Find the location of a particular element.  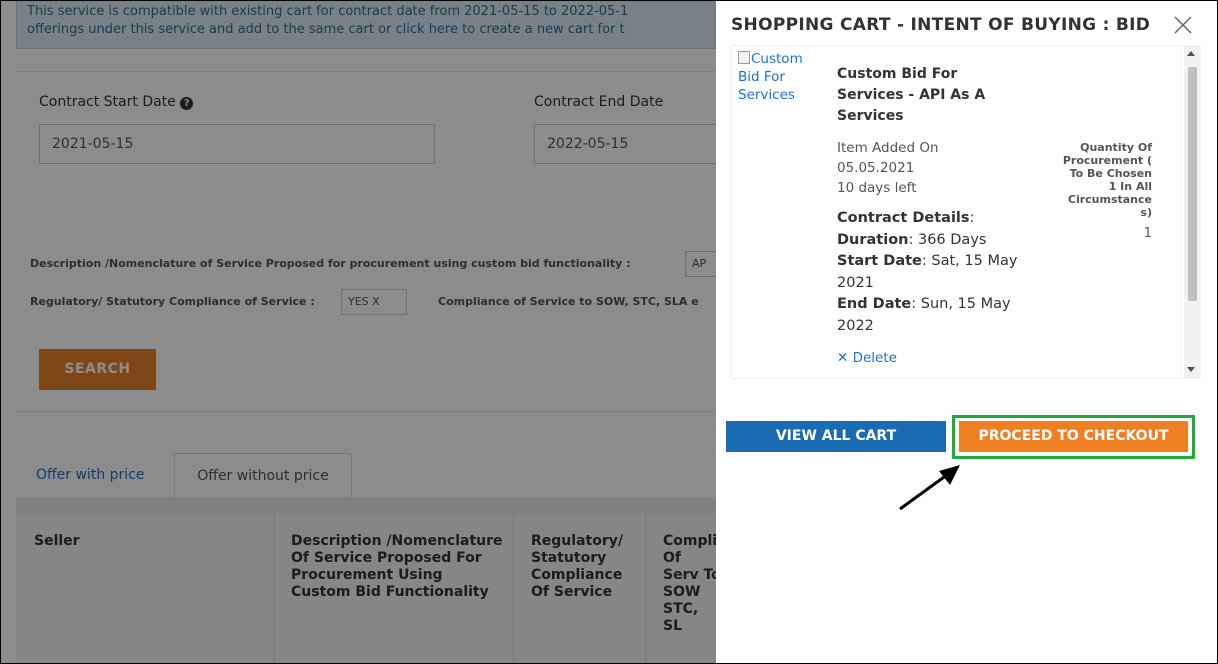

item-meta: Item Added On 05.05.2021 10 days left is located at coordinates (912, 168).